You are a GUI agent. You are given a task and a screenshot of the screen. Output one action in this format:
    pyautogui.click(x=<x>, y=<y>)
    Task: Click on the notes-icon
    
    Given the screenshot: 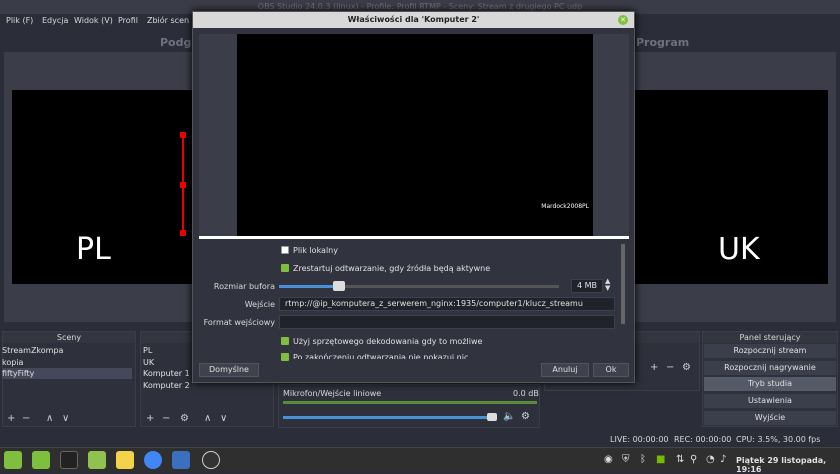 What is the action you would take?
    pyautogui.click(x=125, y=460)
    